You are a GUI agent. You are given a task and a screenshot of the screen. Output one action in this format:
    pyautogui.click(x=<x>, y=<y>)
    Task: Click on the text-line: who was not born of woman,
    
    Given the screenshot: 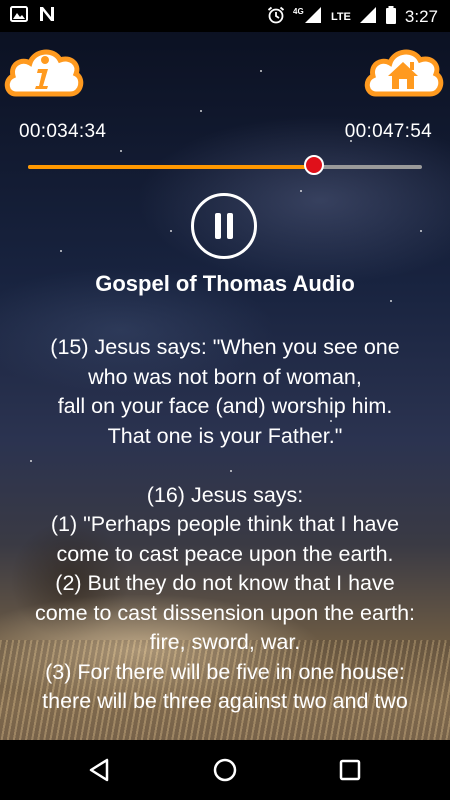 What is the action you would take?
    pyautogui.click(x=225, y=376)
    